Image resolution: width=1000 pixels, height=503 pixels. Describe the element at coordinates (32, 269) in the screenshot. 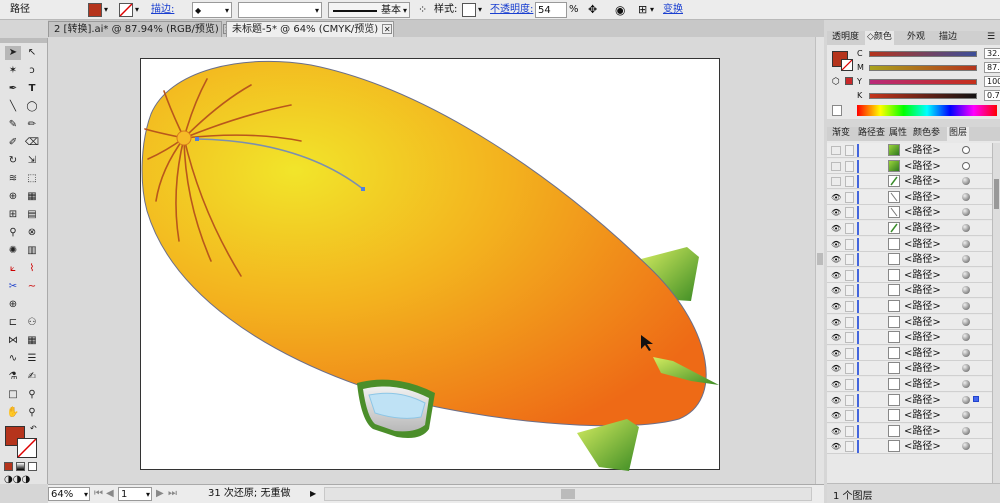

I see `slice-tool-icon: ⌇` at that location.